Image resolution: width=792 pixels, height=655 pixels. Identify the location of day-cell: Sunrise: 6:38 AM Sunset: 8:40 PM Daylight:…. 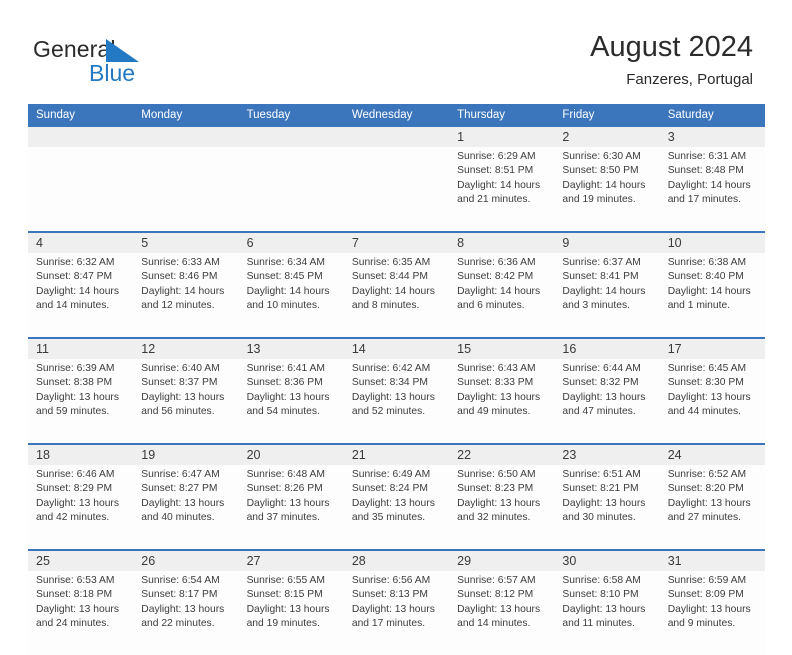
(712, 295).